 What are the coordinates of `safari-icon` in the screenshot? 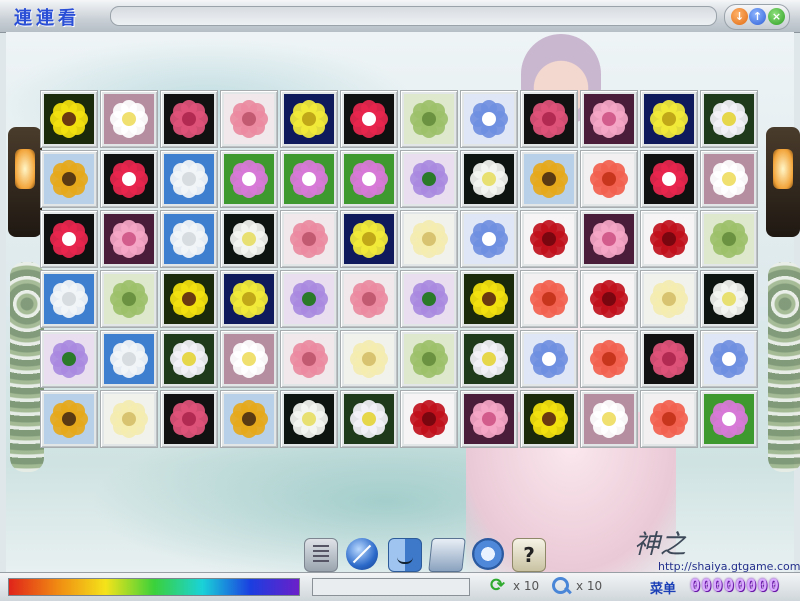 It's located at (362, 554).